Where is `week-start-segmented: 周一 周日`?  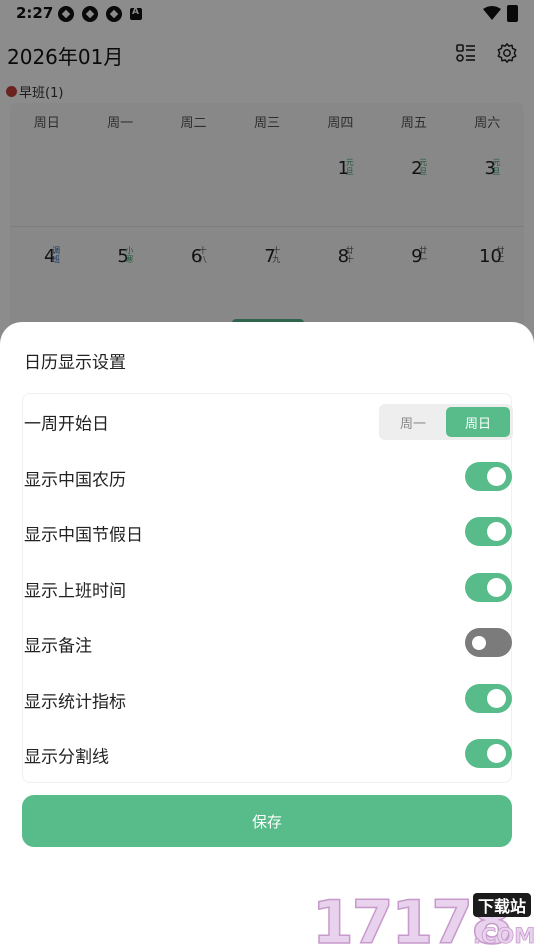
week-start-segmented: 周一 周日 is located at coordinates (446, 422).